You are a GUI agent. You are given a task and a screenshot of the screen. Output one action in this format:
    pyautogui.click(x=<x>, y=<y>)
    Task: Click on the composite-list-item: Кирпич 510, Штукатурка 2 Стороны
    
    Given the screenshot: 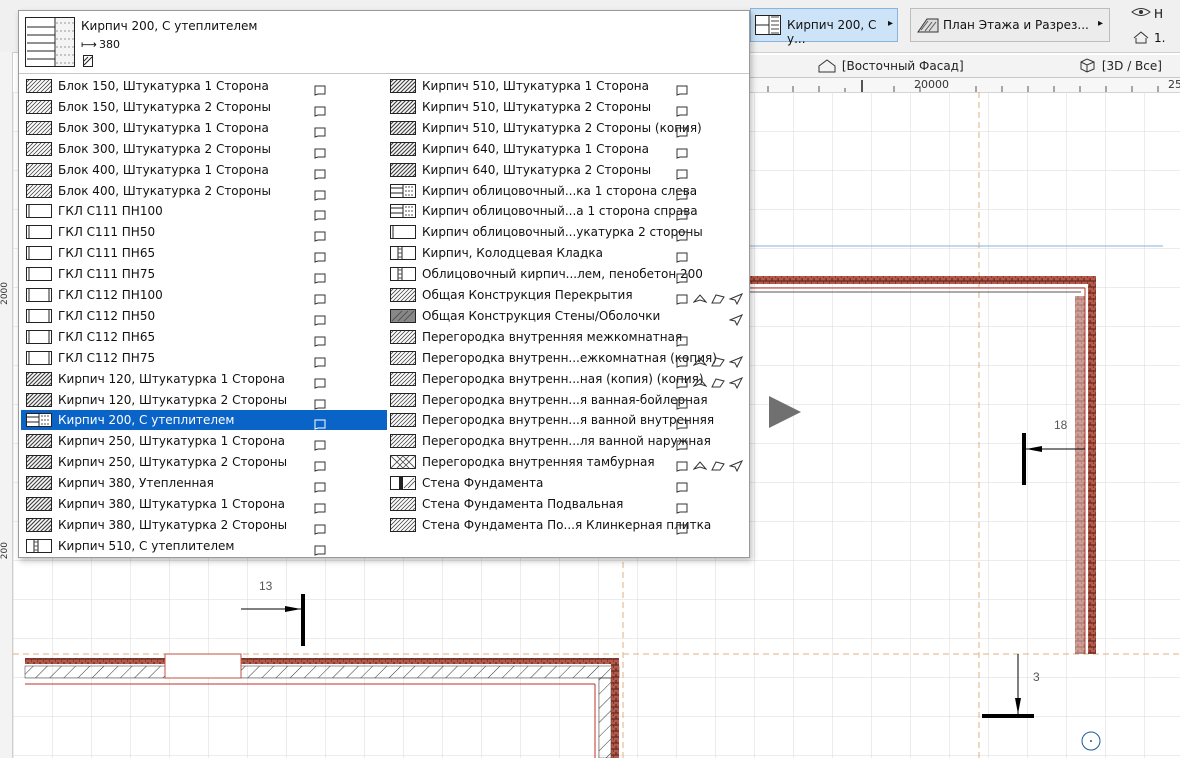 What is the action you would take?
    pyautogui.click(x=562, y=107)
    